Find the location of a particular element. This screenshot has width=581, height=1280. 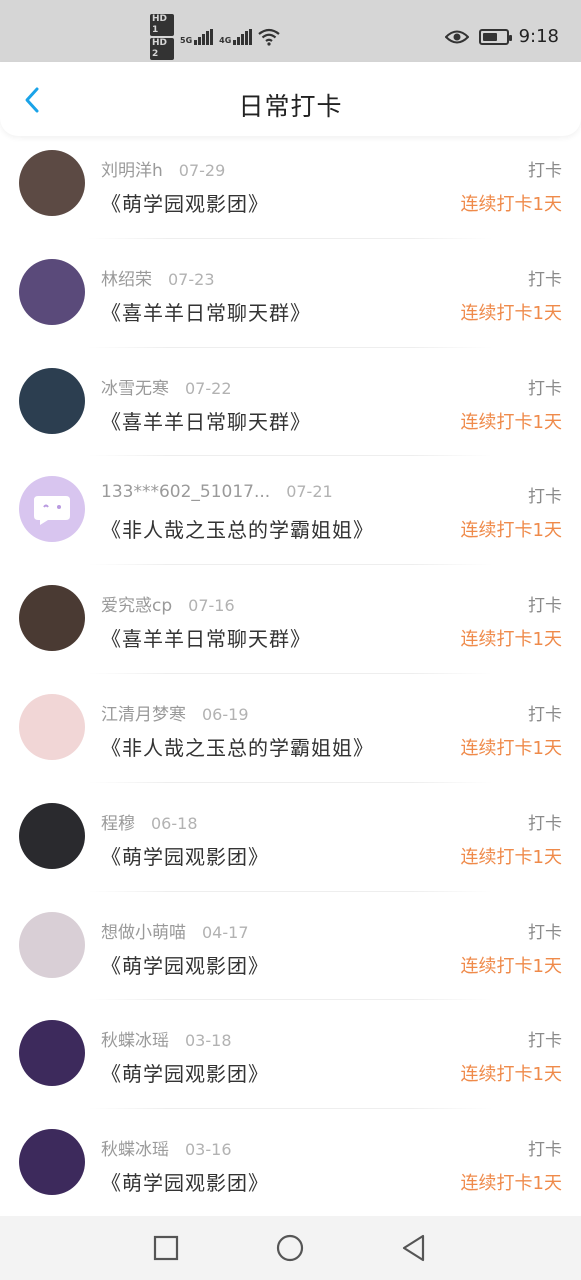

wifi-icon is located at coordinates (269, 37).